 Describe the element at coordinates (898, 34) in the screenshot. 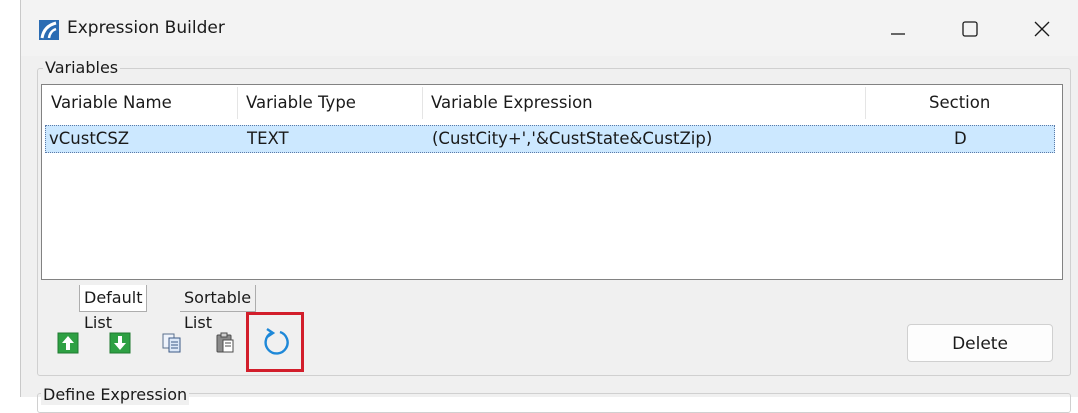

I see `minimize-icon` at that location.